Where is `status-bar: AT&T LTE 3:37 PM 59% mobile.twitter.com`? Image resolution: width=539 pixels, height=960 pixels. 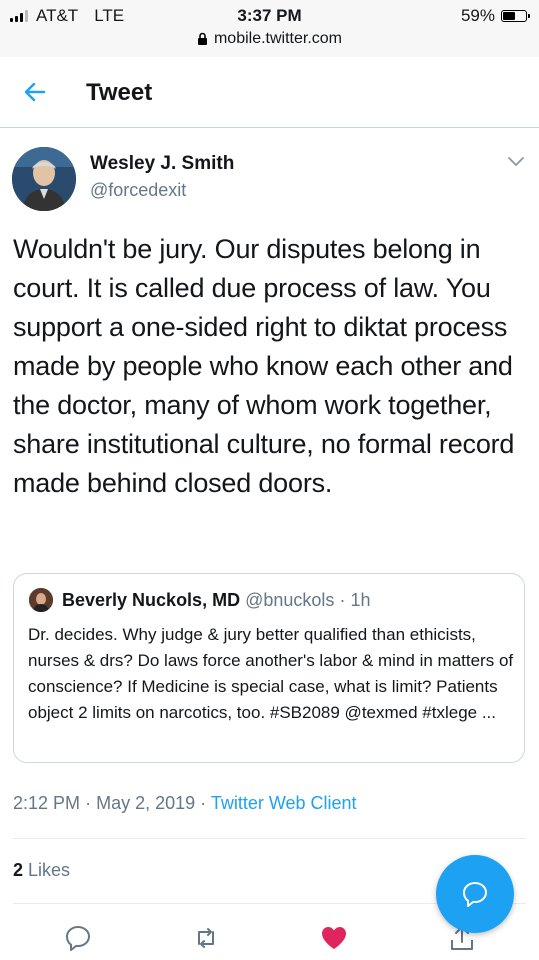 status-bar: AT&T LTE 3:37 PM 59% mobile.twitter.com is located at coordinates (269, 28).